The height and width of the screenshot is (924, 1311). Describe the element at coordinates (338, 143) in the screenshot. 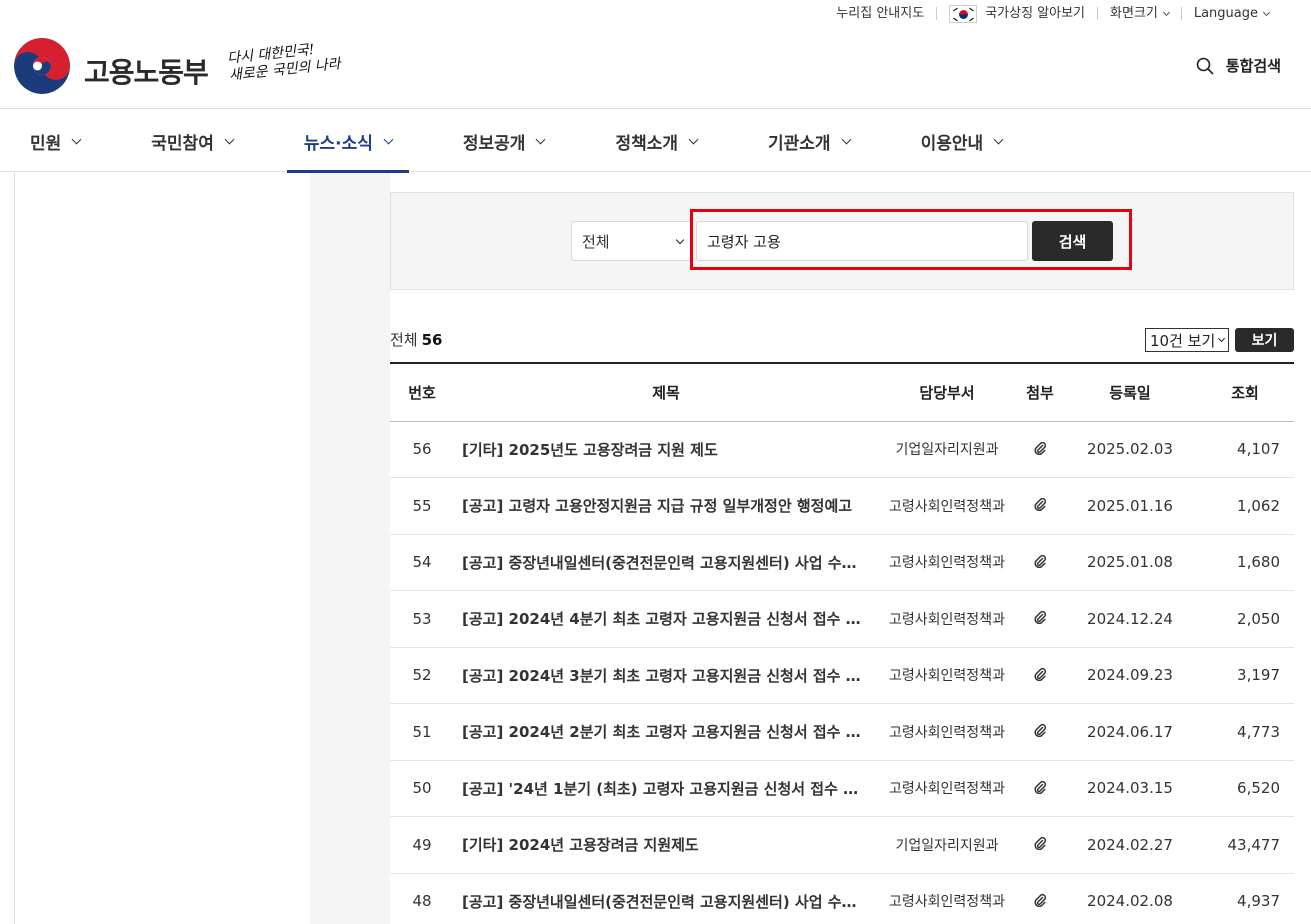

I see `nav-menu-label: 뉴스·소식` at that location.